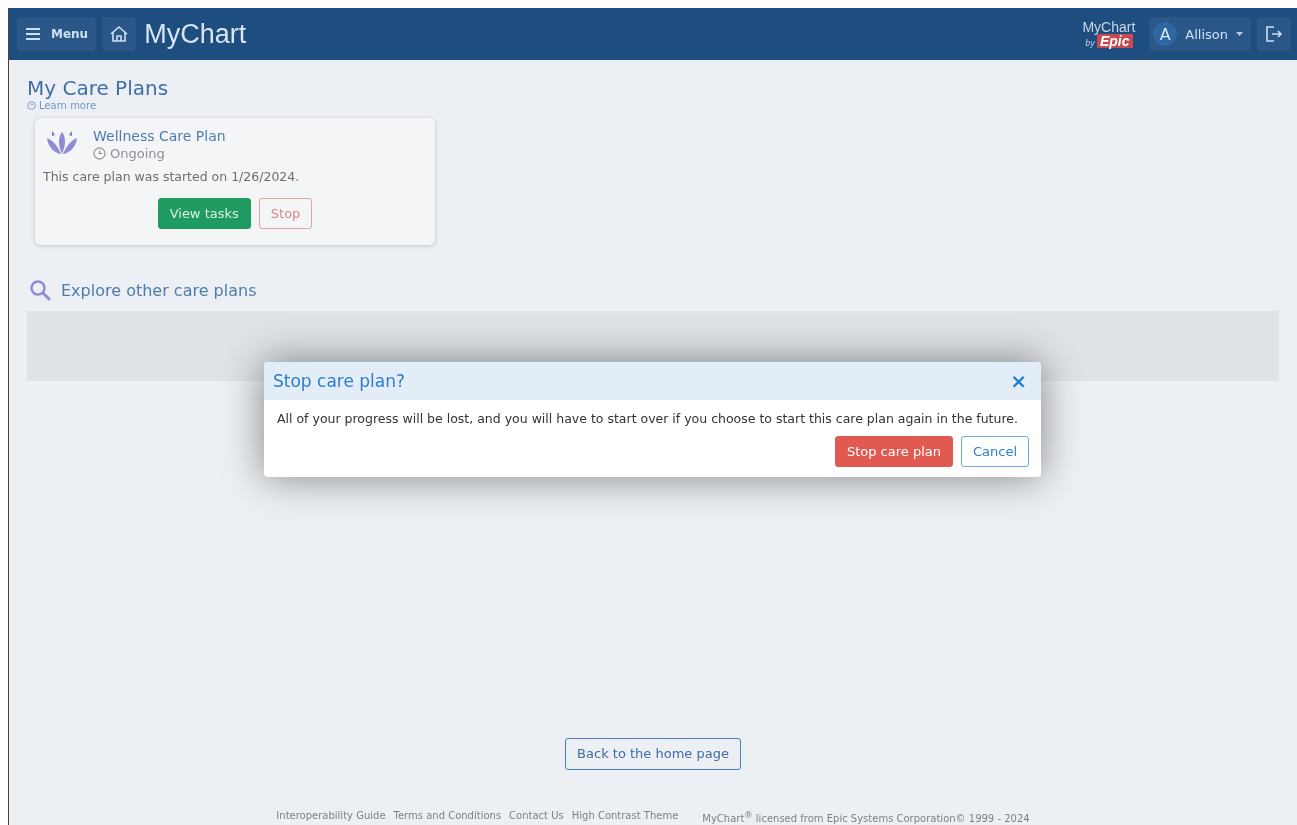  I want to click on app-logo: MyChart, so click(195, 34).